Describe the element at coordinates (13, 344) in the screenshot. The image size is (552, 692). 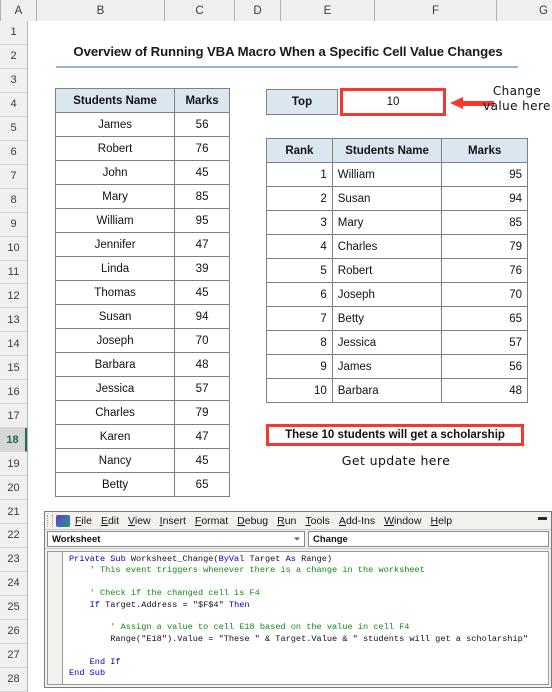
I see `row-header-14: 14` at that location.